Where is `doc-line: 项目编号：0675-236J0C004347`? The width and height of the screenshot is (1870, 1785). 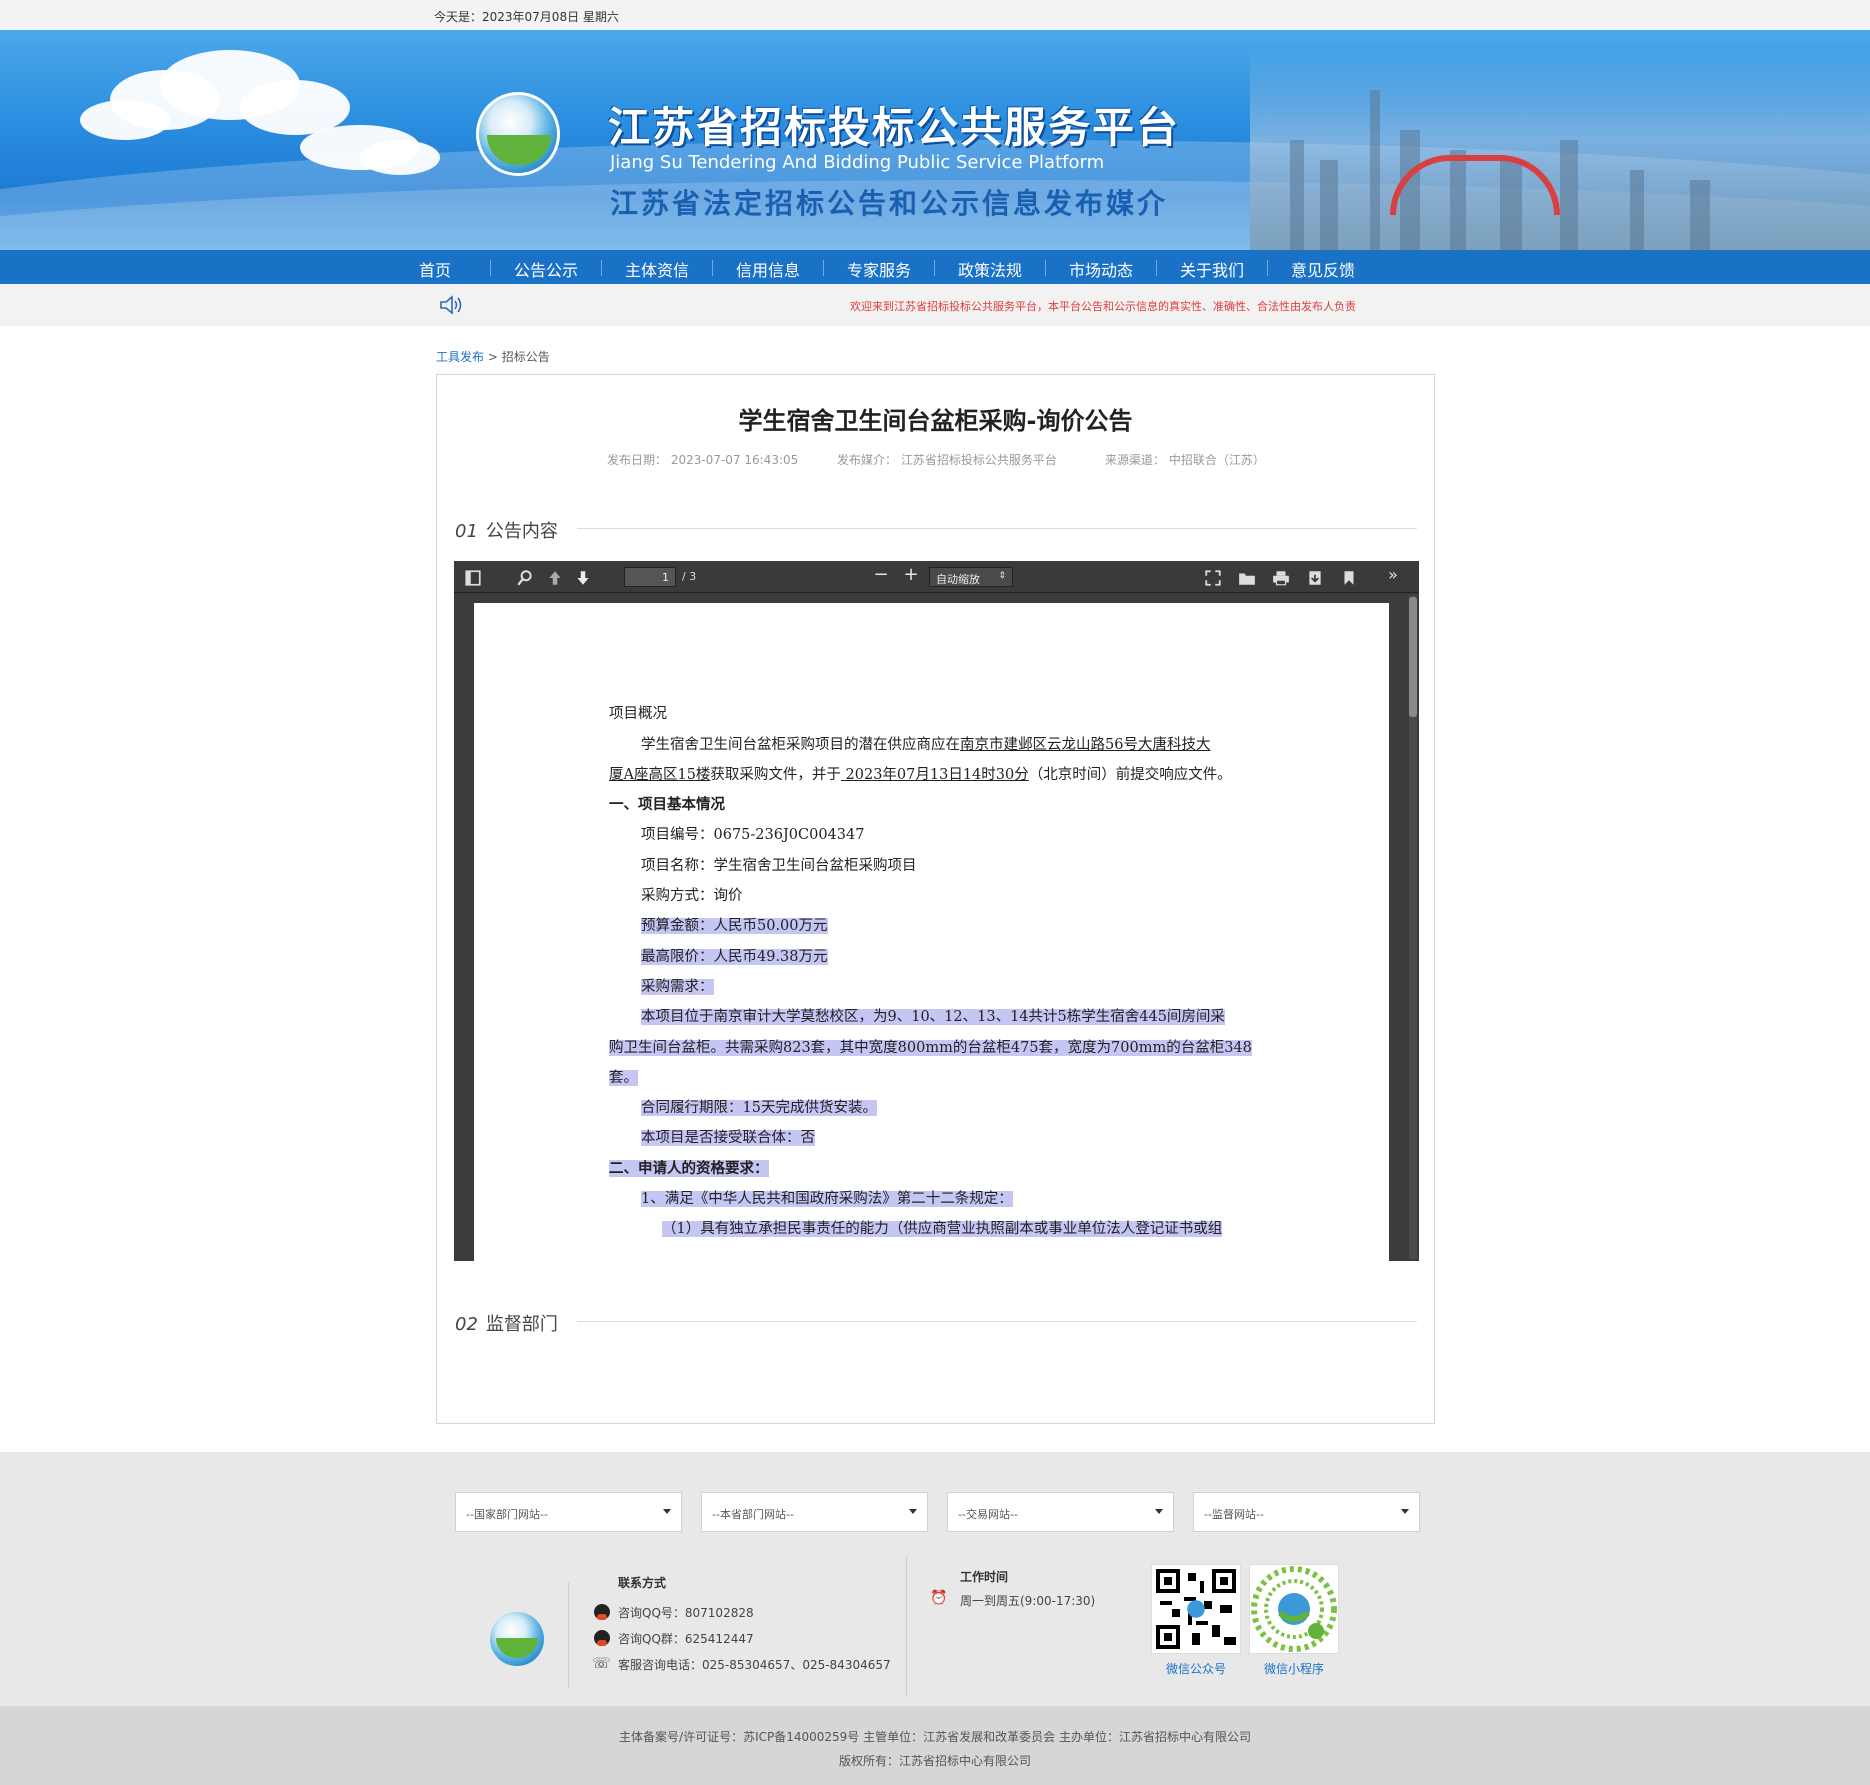
doc-line: 项目编号：0675-236J0C004347 is located at coordinates (753, 835).